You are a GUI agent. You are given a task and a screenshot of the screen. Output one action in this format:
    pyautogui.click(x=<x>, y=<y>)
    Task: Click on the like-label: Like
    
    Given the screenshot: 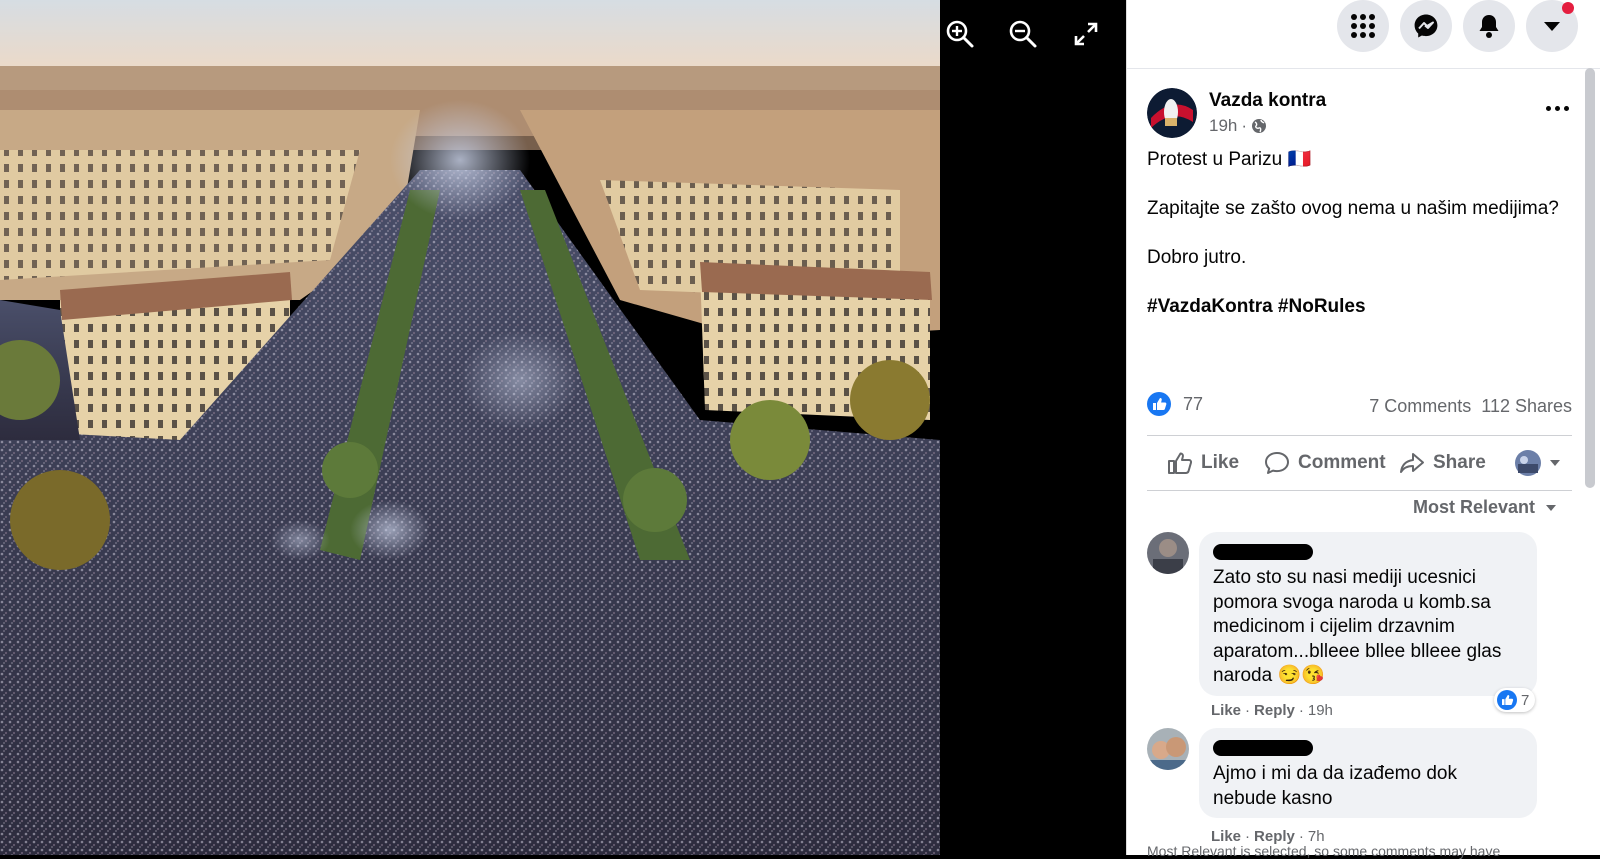 What is the action you would take?
    pyautogui.click(x=1220, y=462)
    